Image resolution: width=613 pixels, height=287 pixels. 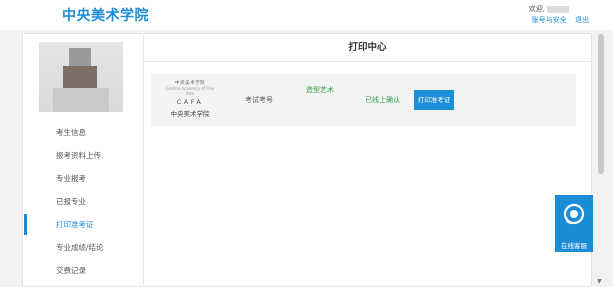 What do you see at coordinates (259, 100) in the screenshot?
I see `exam-number-label: 考试考号` at bounding box center [259, 100].